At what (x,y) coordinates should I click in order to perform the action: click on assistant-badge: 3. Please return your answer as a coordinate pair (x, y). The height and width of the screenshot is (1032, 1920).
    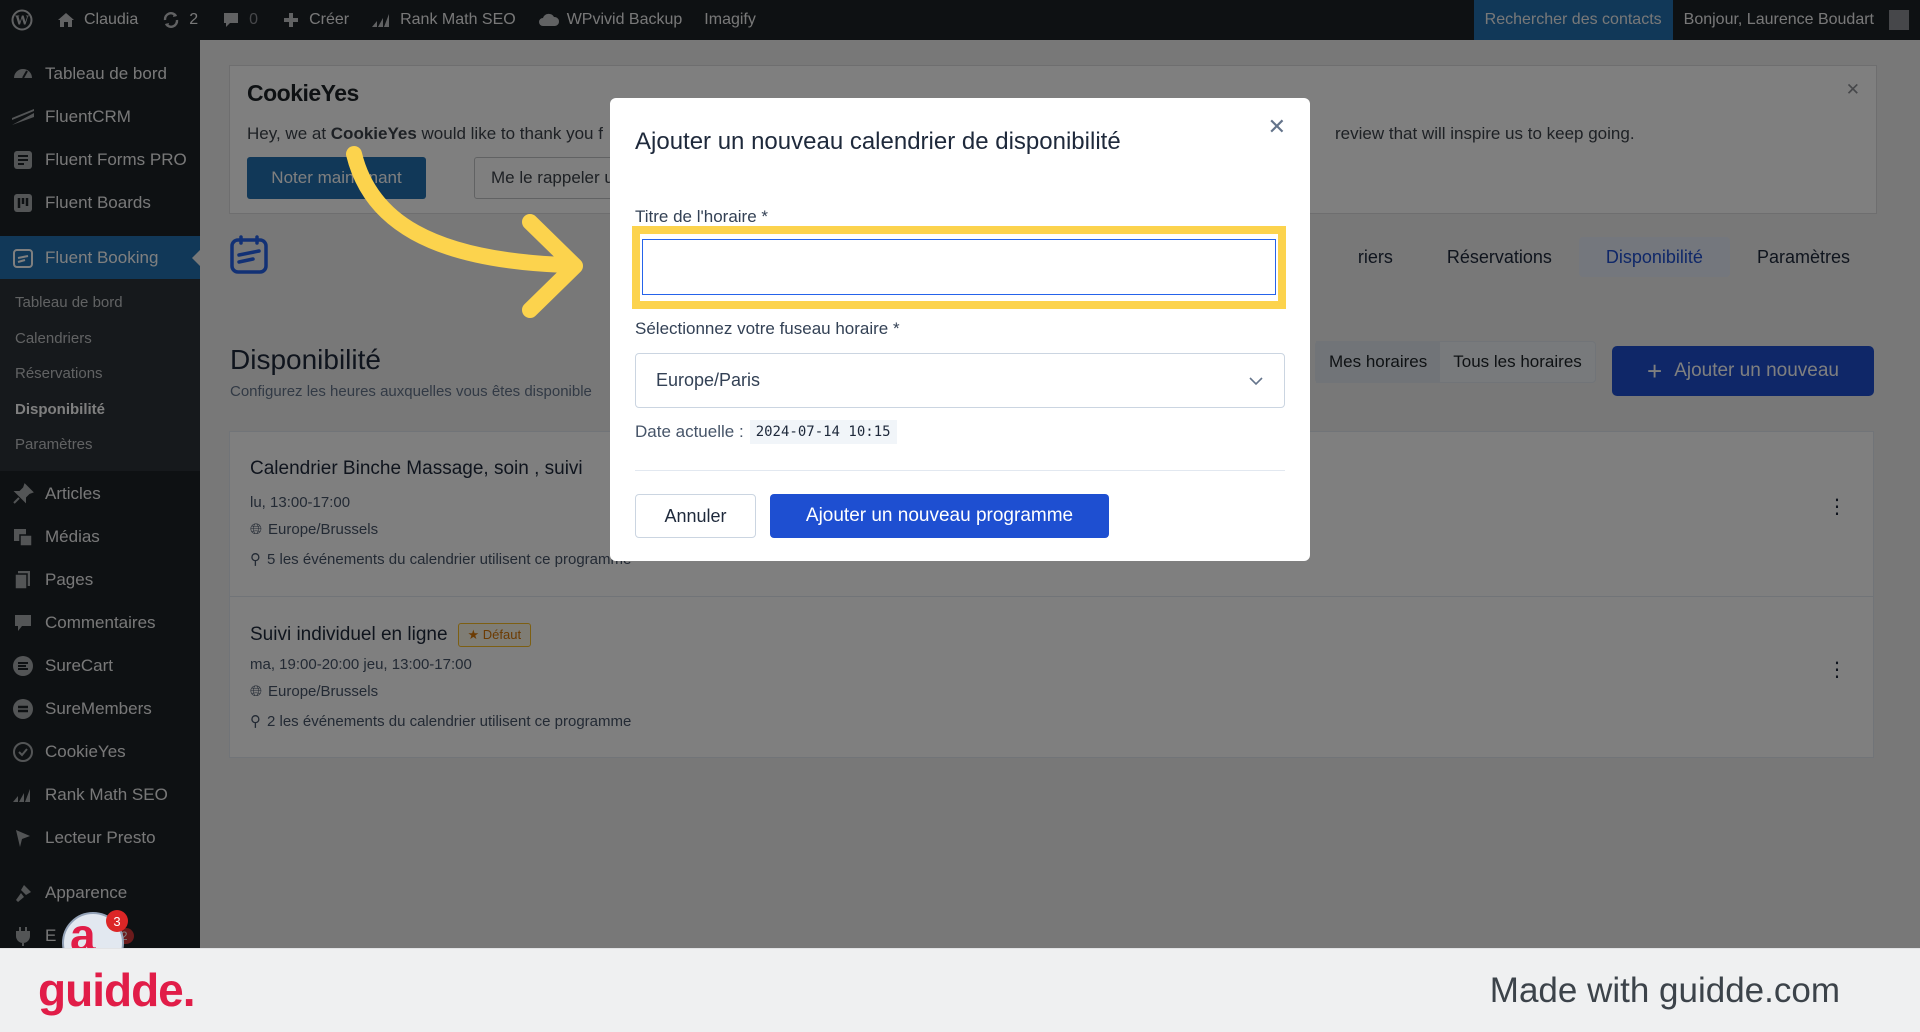
    Looking at the image, I should click on (117, 921).